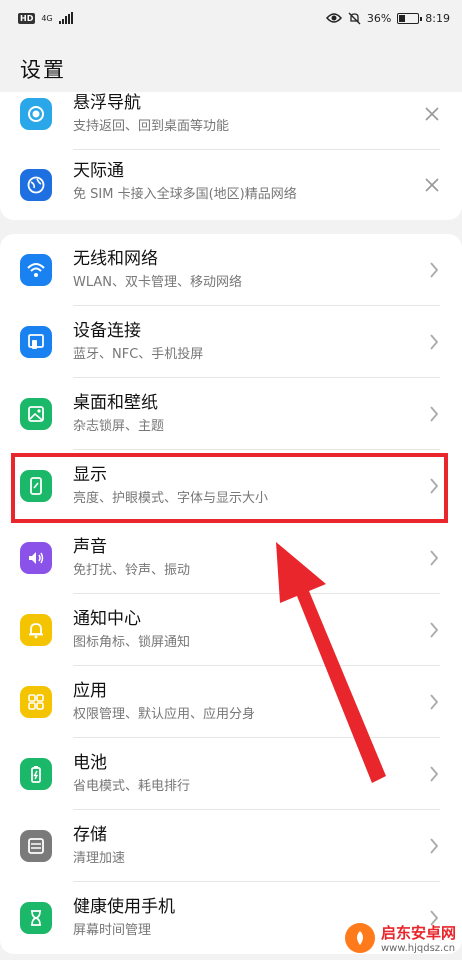  What do you see at coordinates (90, 763) in the screenshot?
I see `item-title: 电池` at bounding box center [90, 763].